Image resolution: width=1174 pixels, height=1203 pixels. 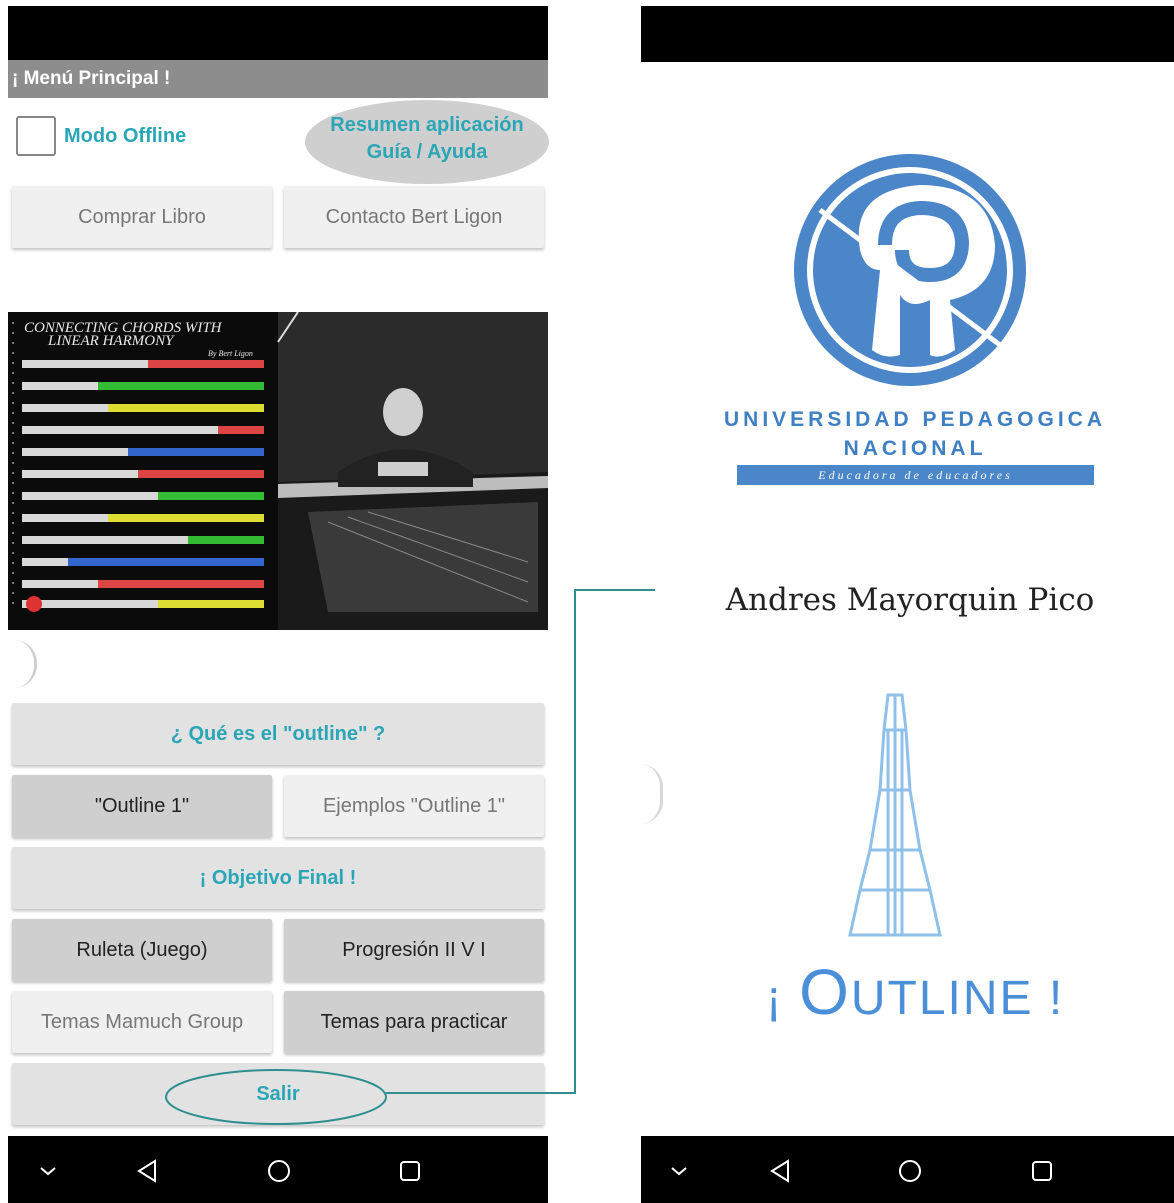 I want to click on app-title-close: !, so click(x=1049, y=998).